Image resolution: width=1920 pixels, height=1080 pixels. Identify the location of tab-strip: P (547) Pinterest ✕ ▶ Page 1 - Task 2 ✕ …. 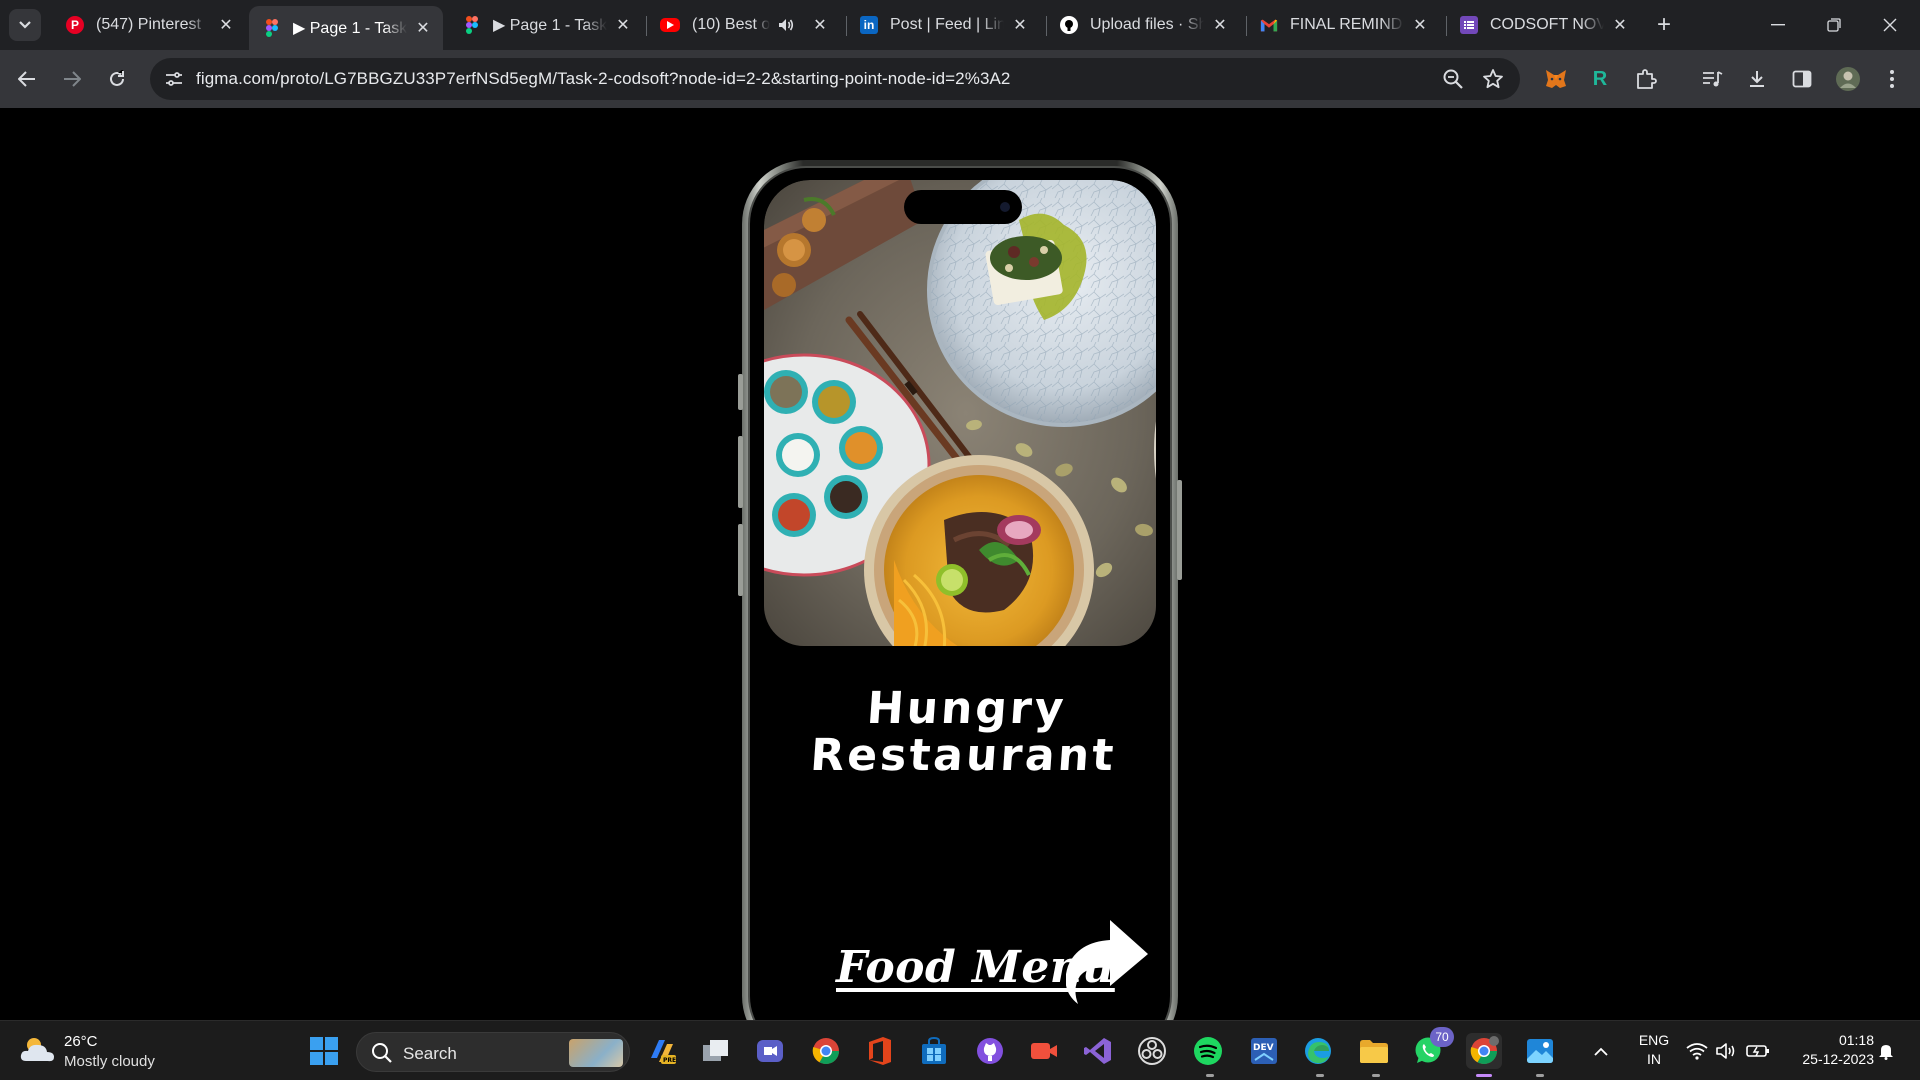
(960, 25).